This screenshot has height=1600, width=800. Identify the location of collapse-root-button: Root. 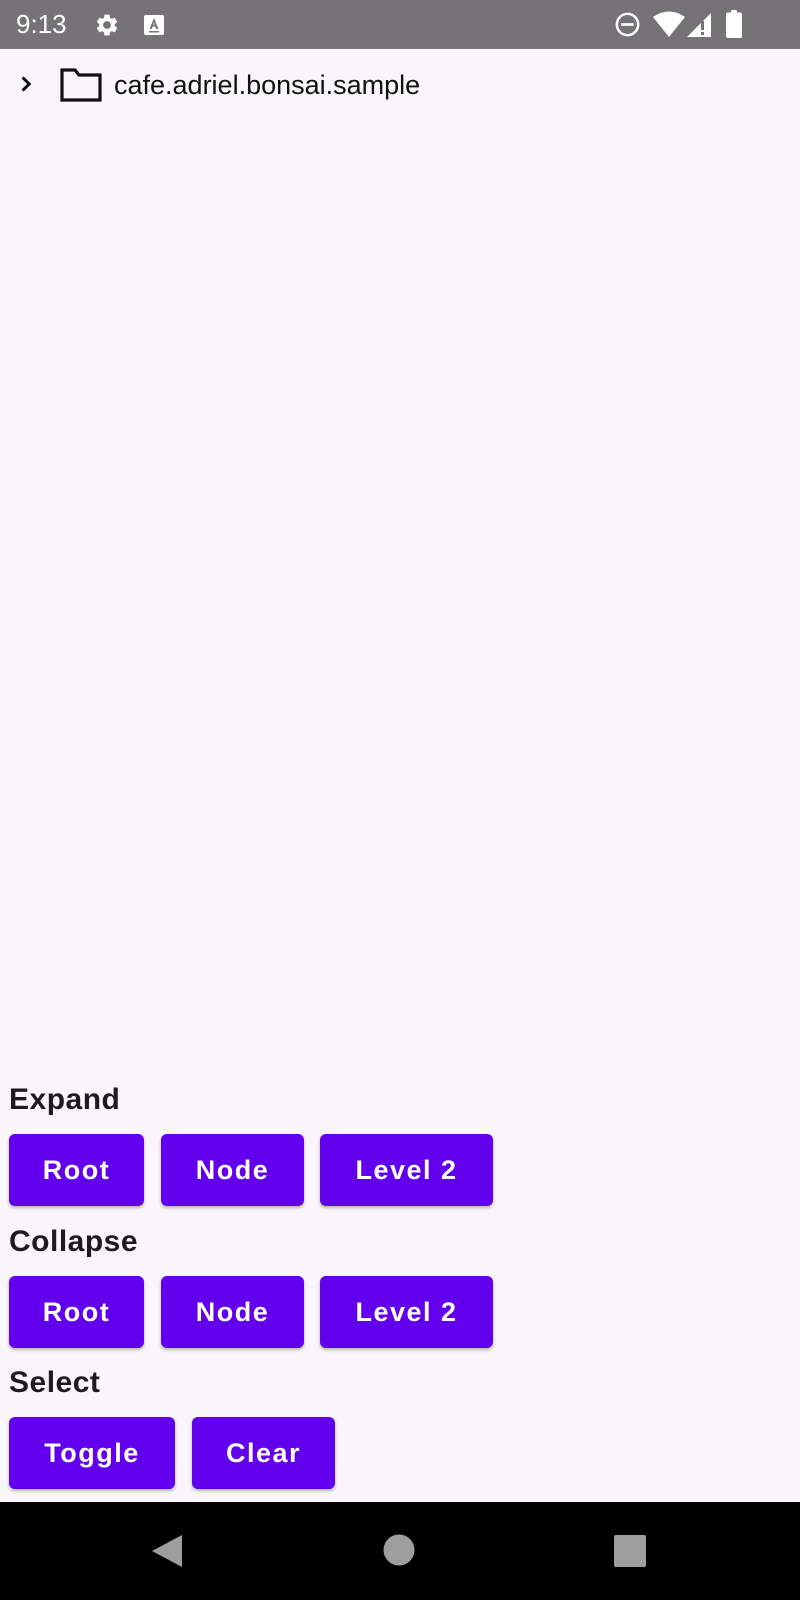
(76, 1312).